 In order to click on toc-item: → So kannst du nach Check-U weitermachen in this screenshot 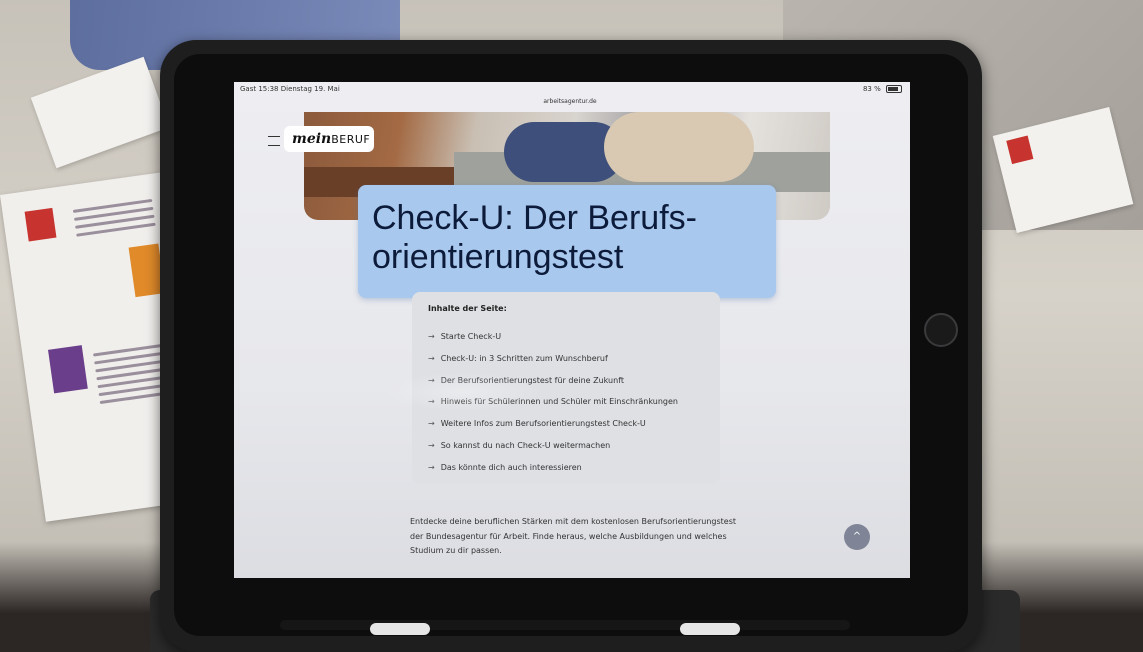, I will do `click(573, 446)`.